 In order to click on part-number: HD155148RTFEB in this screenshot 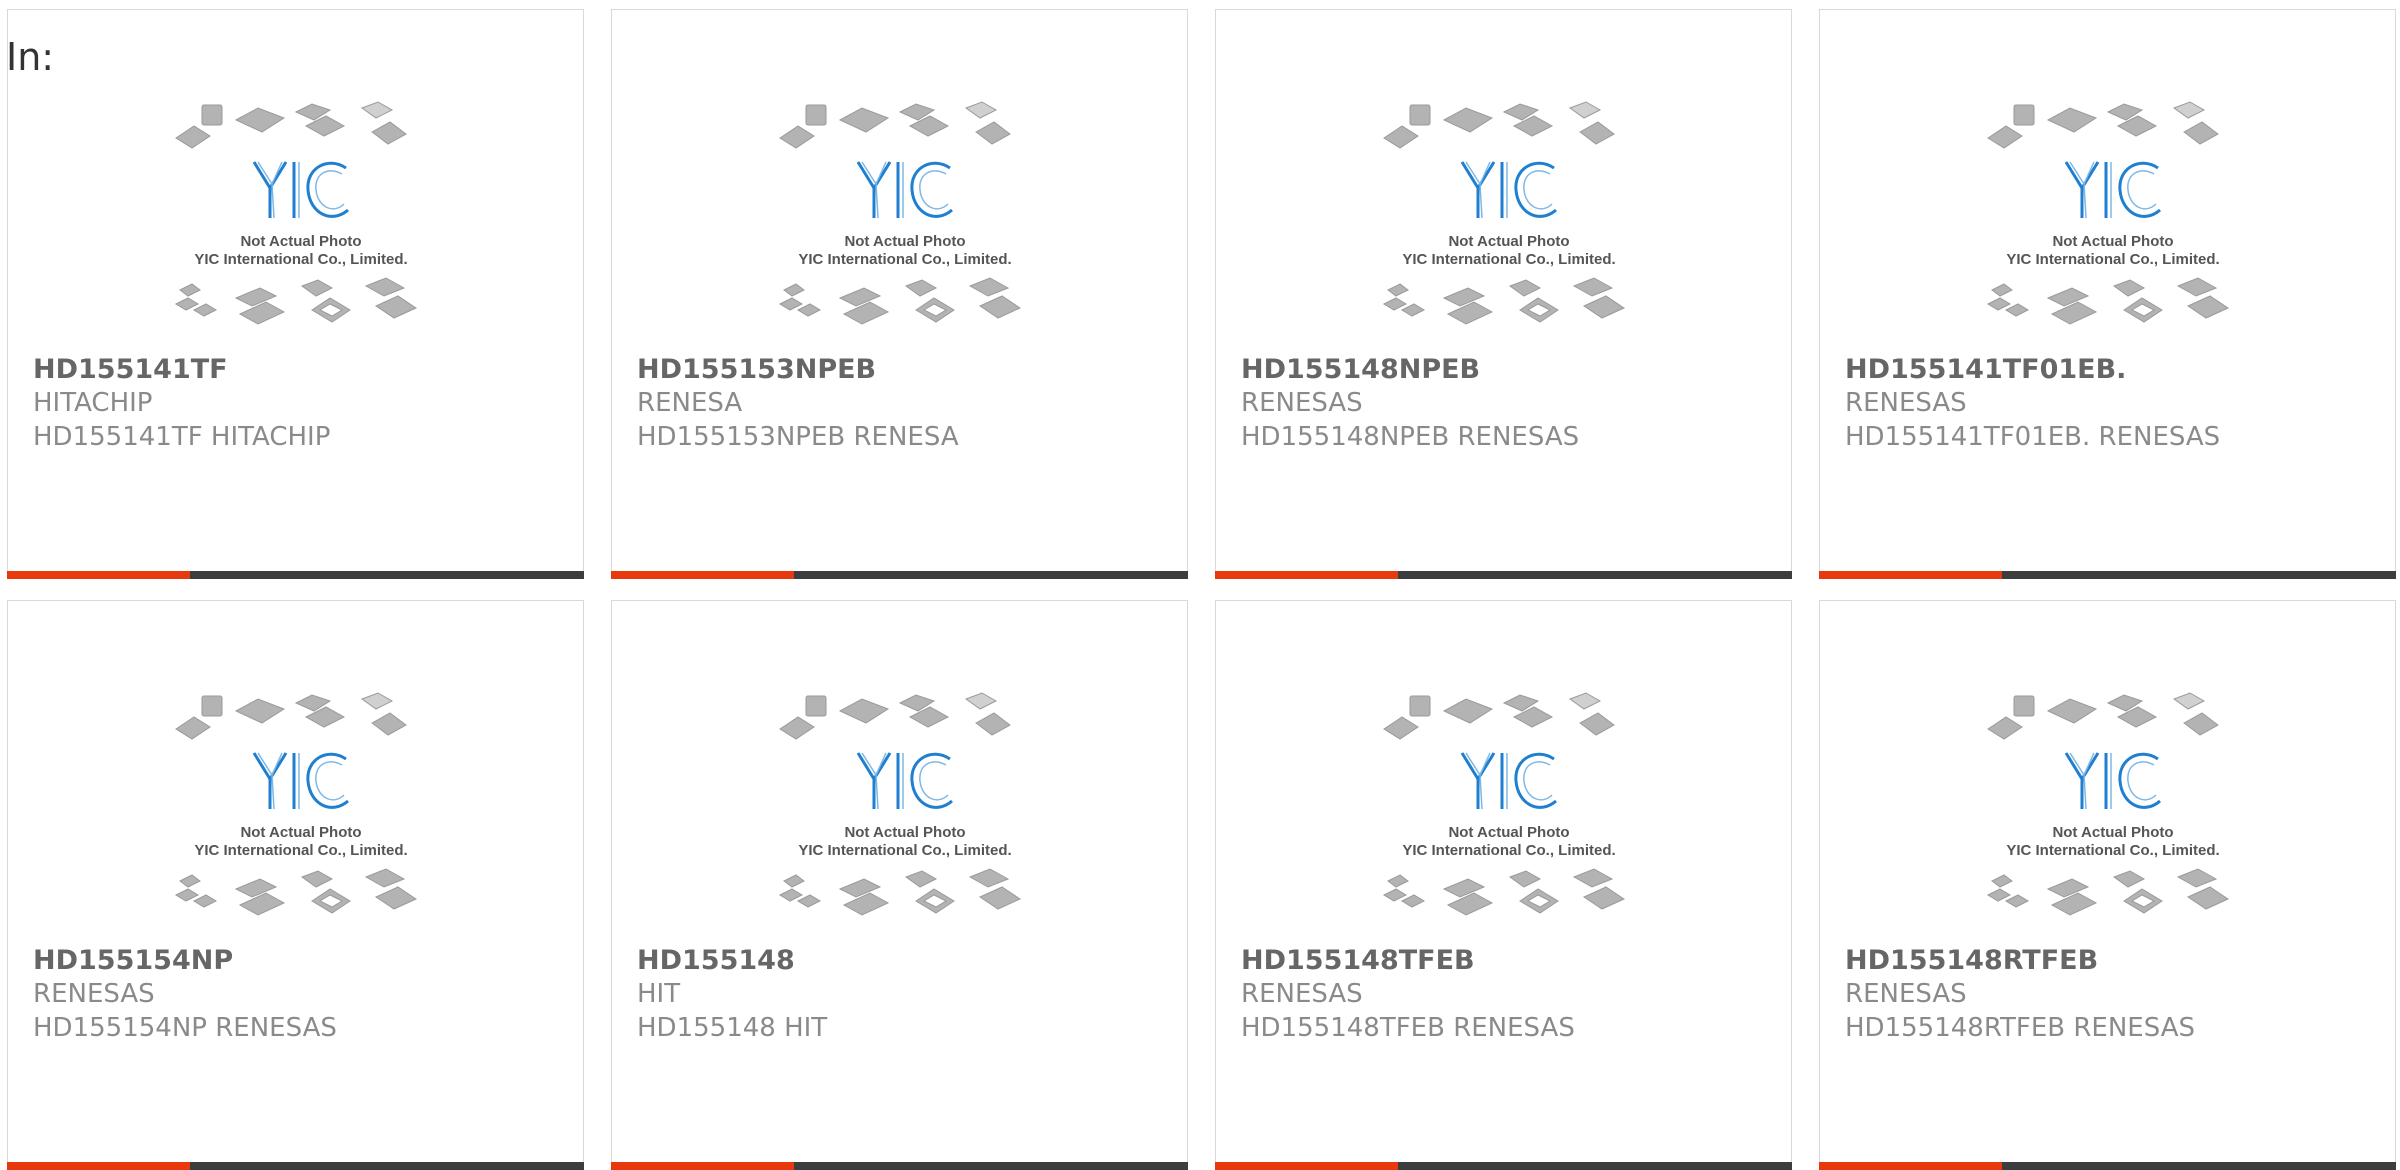, I will do `click(1971, 960)`.